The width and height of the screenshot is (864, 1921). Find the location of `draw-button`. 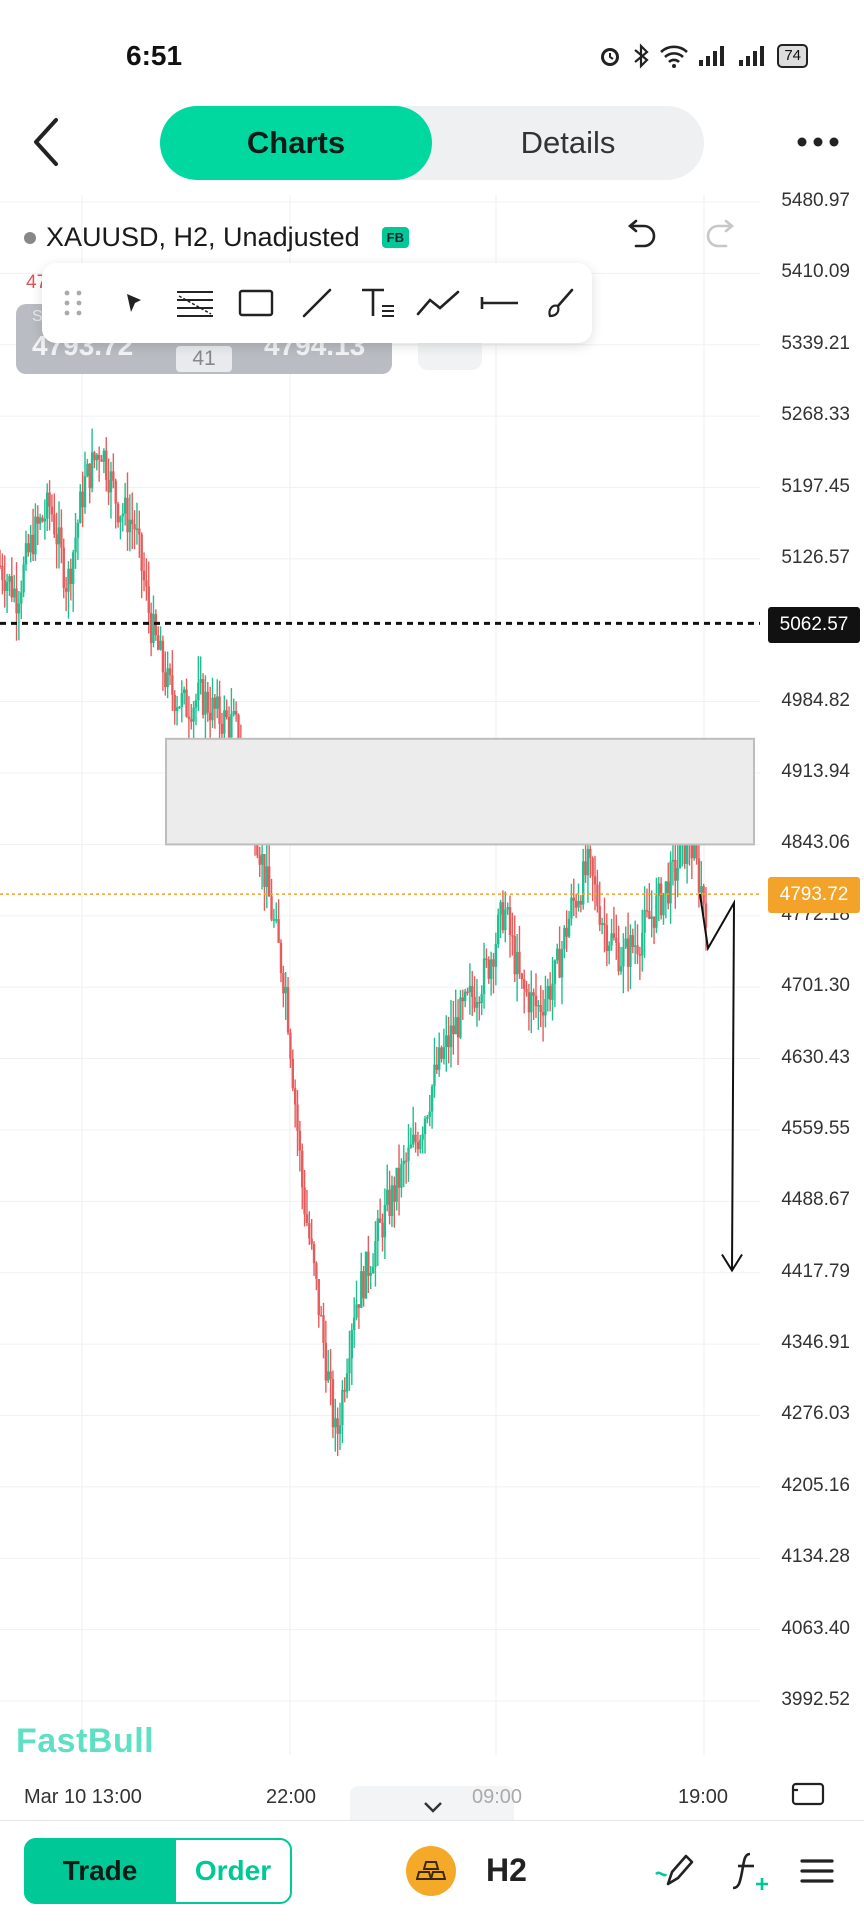

draw-button is located at coordinates (677, 1871).